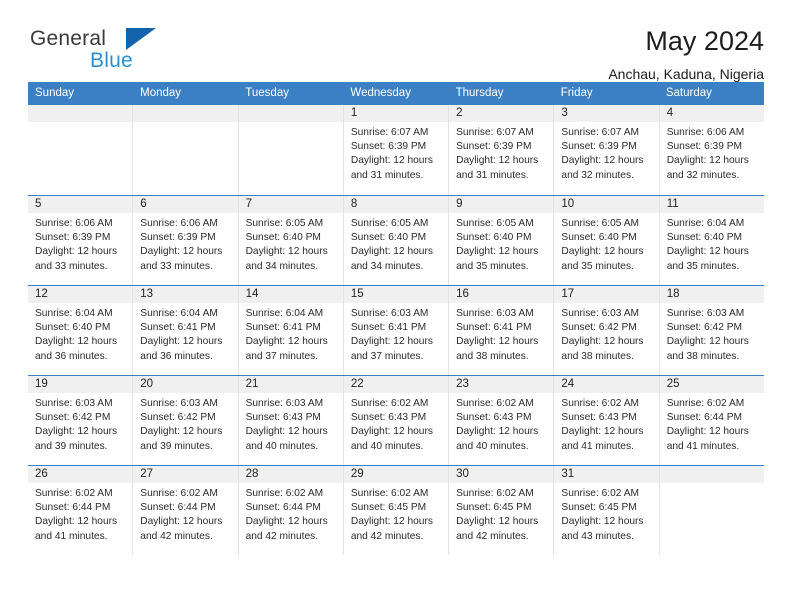  Describe the element at coordinates (380, 93) in the screenshot. I see `weekday-header-wednesday: Wednesday` at that location.